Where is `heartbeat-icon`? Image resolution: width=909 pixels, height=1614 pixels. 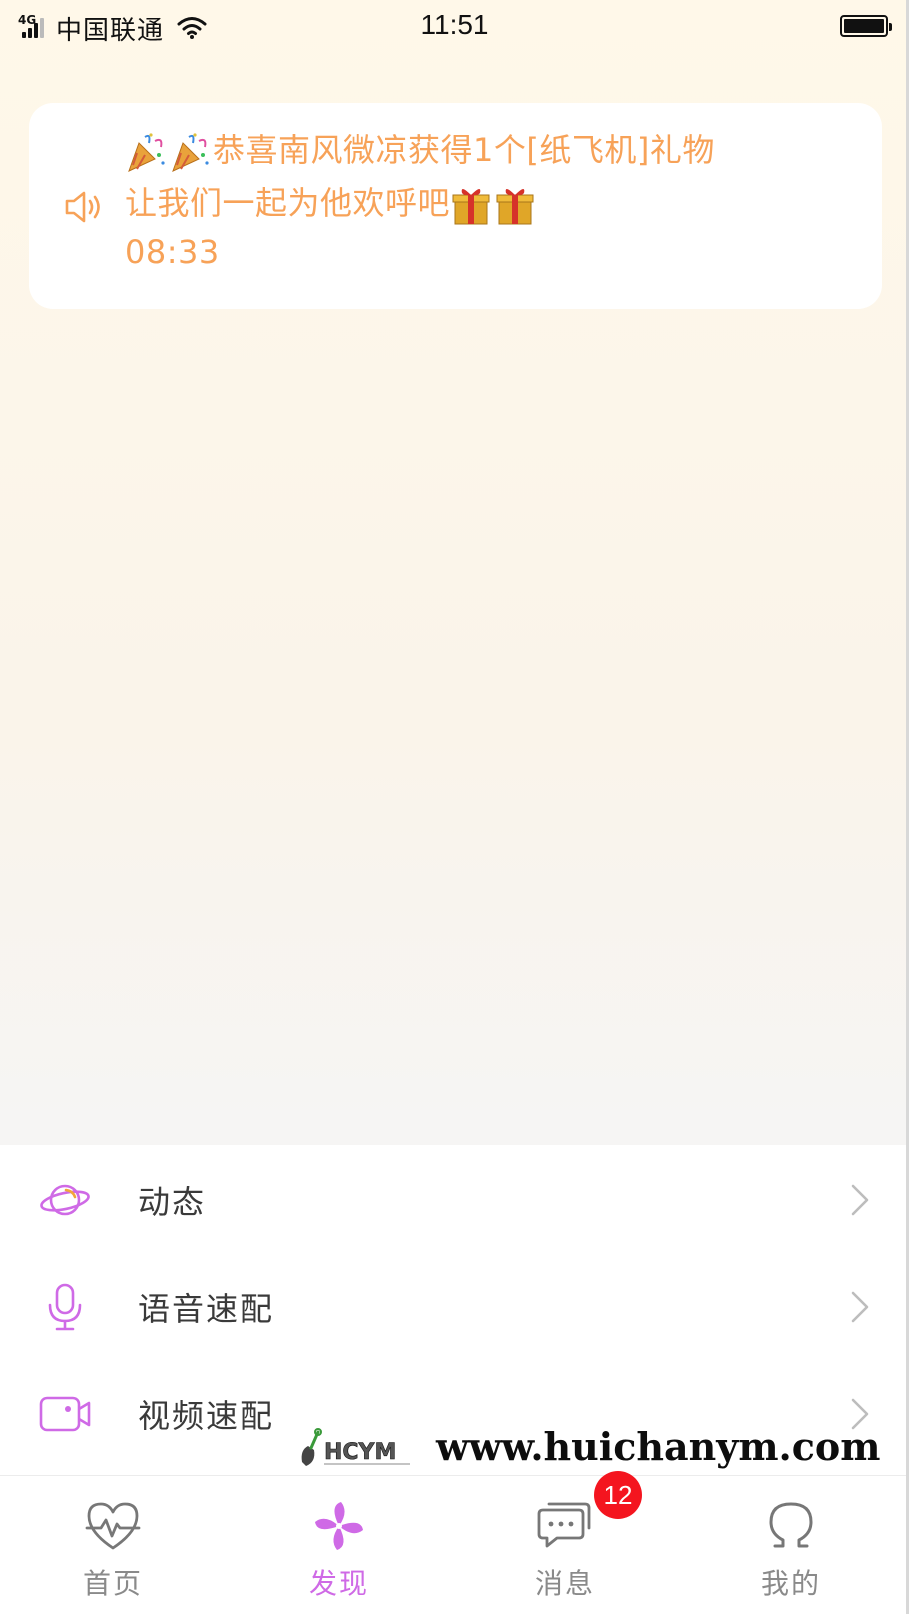 heartbeat-icon is located at coordinates (113, 1526).